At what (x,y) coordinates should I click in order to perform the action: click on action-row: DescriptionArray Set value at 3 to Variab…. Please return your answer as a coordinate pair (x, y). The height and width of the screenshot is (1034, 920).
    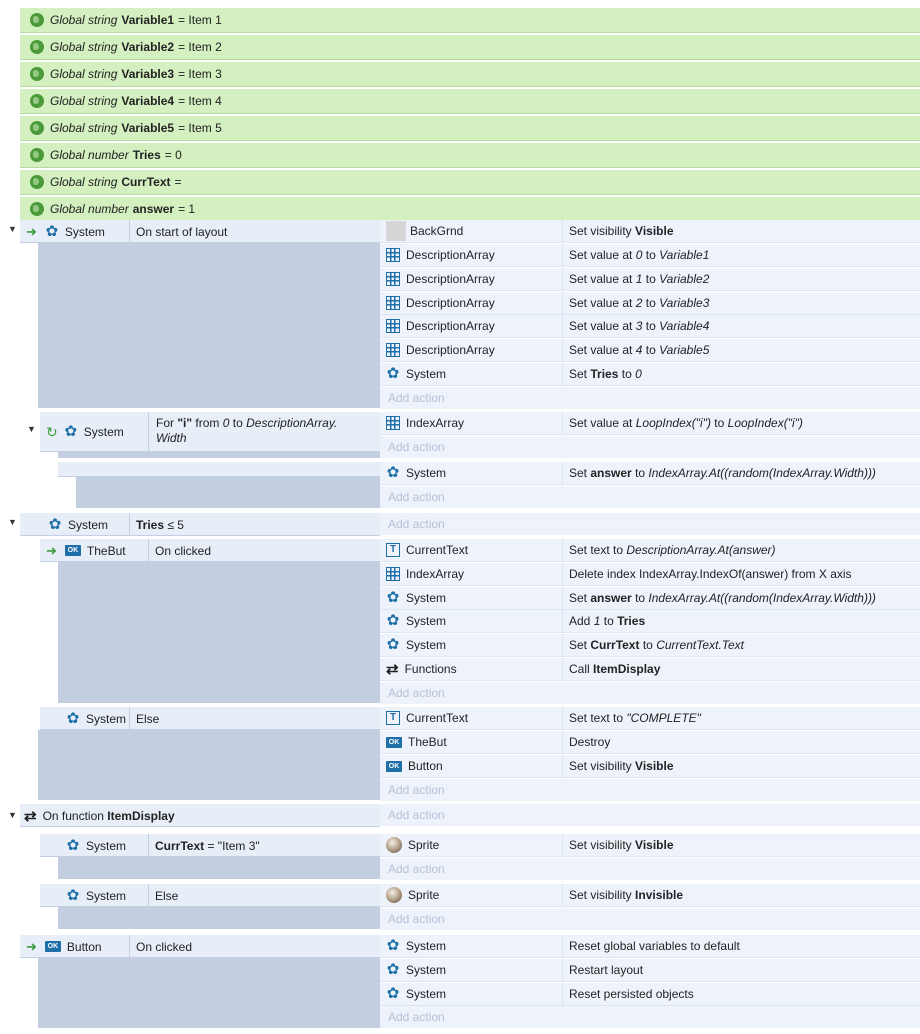
    Looking at the image, I should click on (650, 326).